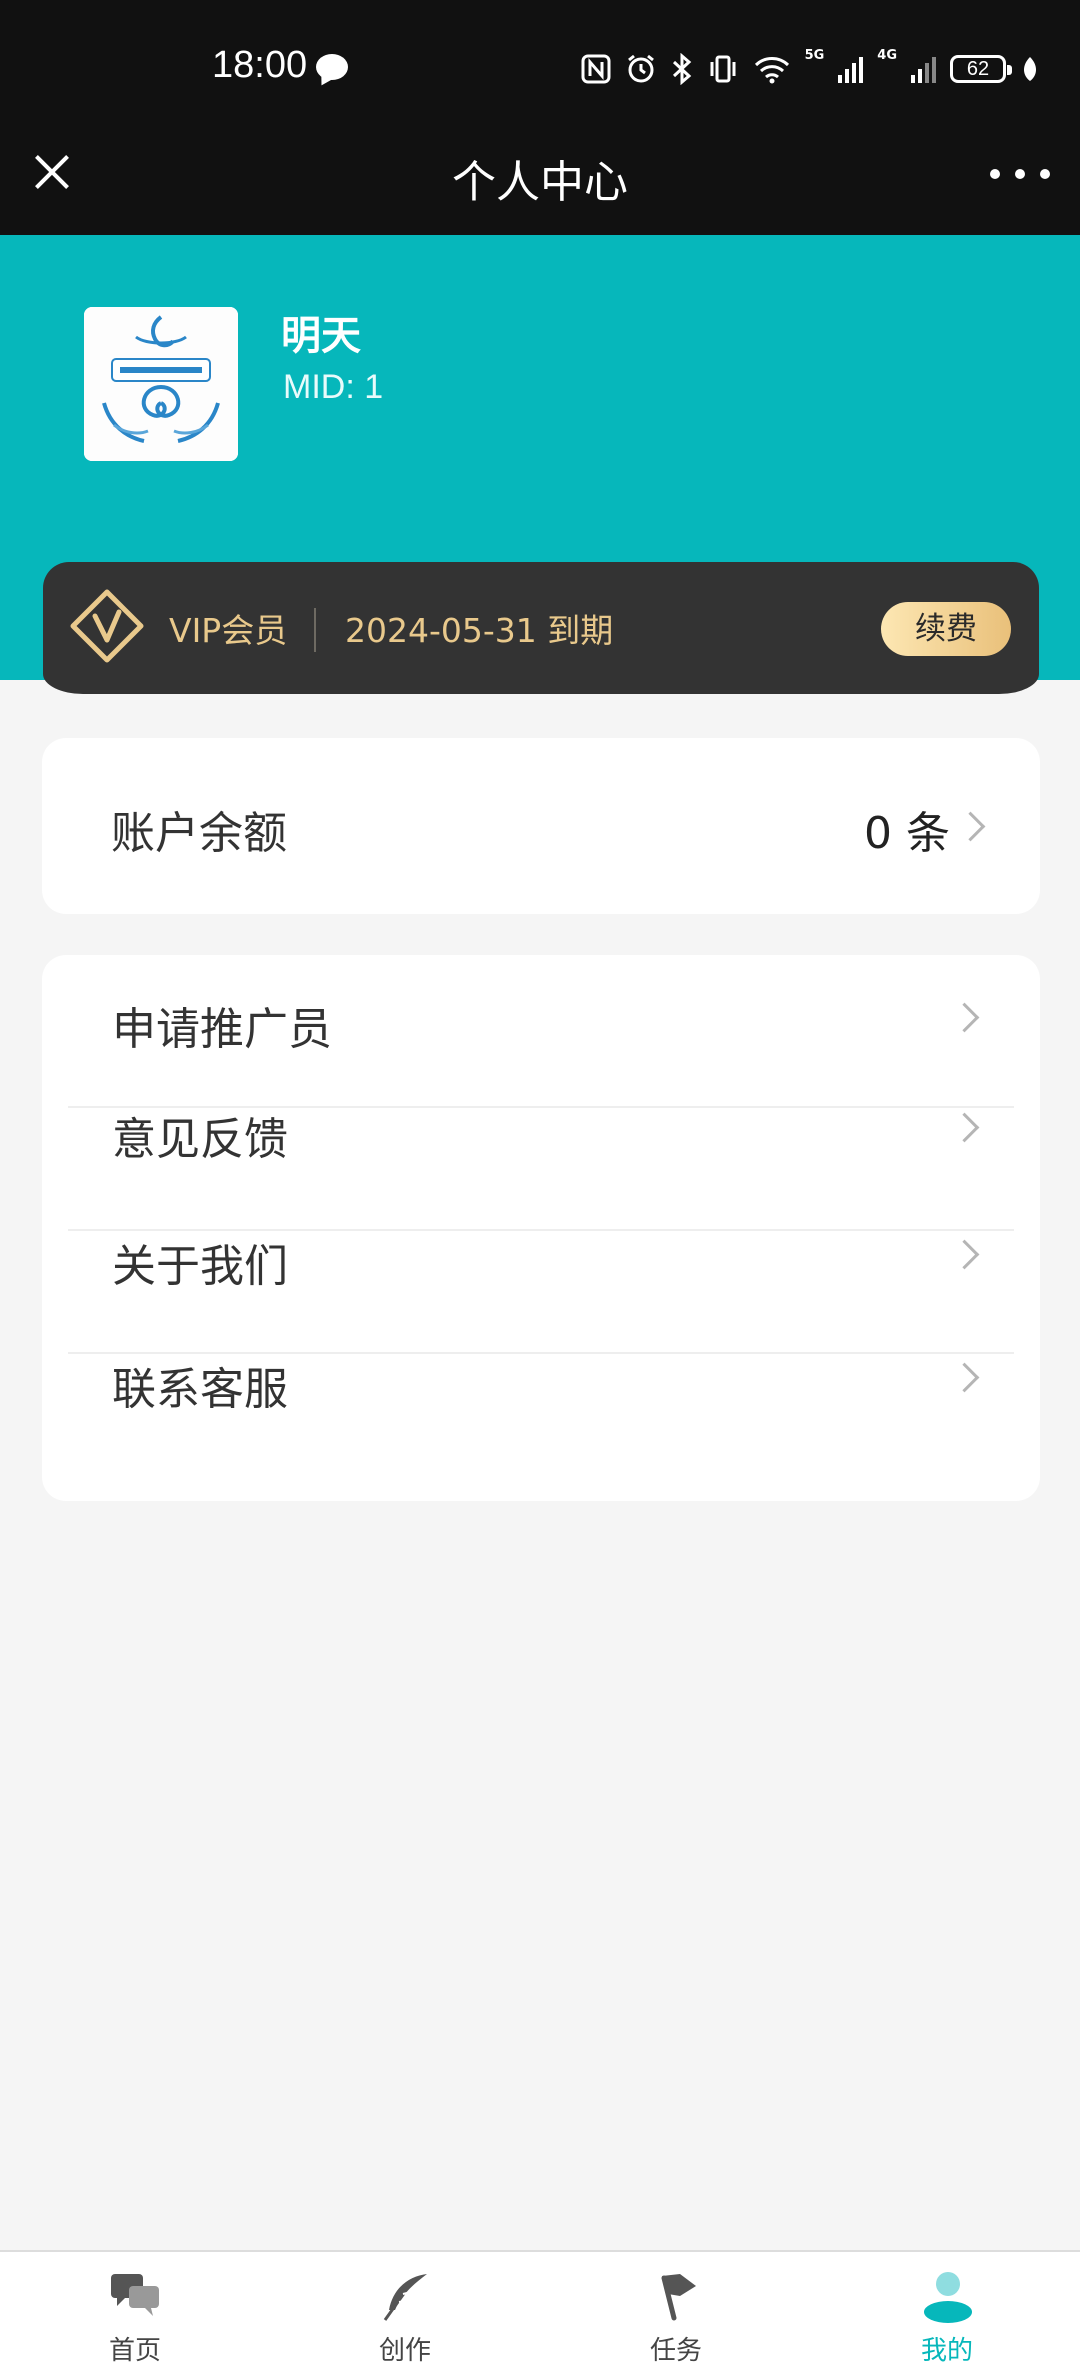 The width and height of the screenshot is (1080, 2378). I want to click on message-notification-icon, so click(332, 67).